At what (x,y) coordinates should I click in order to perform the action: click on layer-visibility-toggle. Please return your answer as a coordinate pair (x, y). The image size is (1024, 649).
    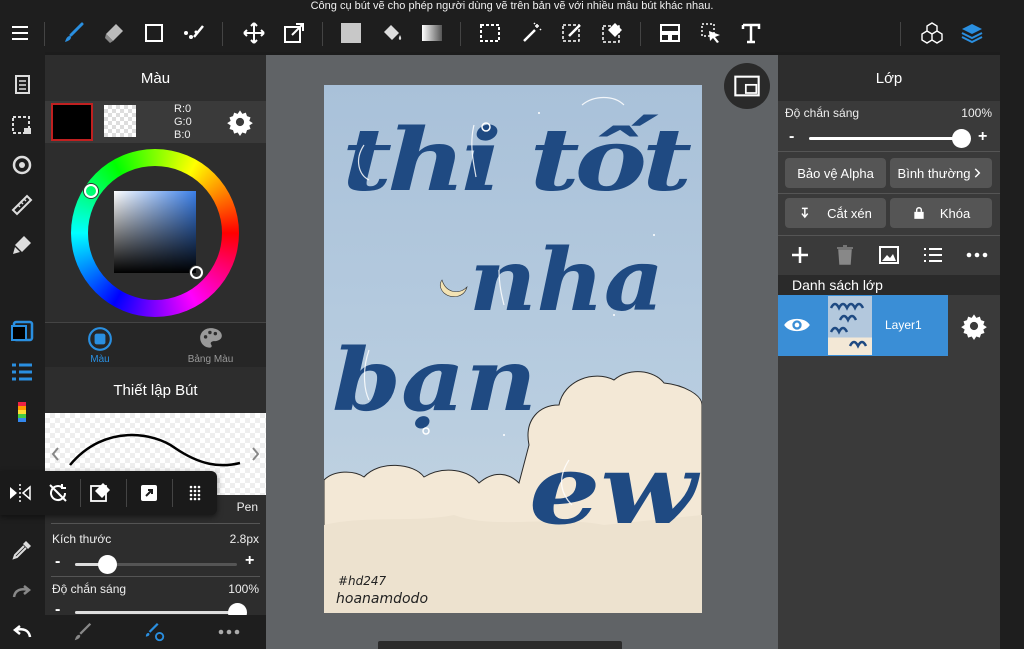
    Looking at the image, I should click on (798, 325).